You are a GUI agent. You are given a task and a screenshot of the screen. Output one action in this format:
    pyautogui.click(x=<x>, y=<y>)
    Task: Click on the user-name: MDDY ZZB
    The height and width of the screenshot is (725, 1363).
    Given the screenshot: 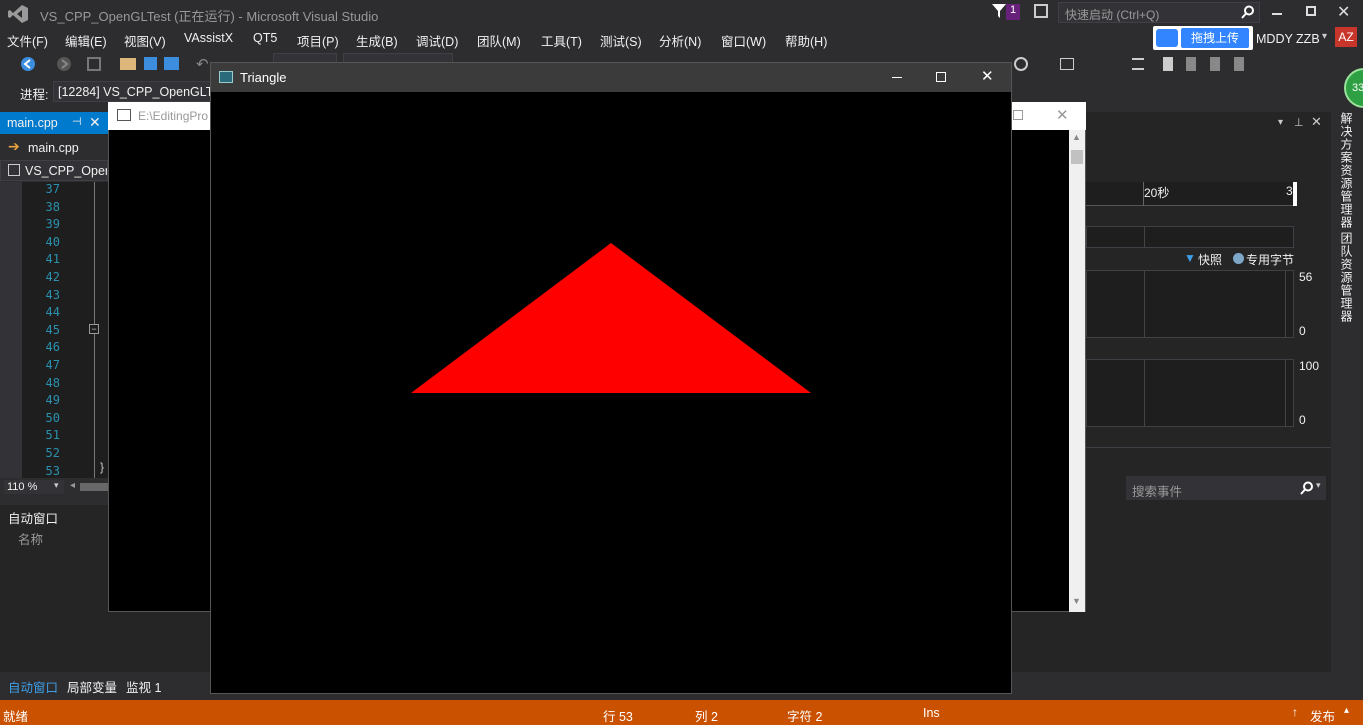 What is the action you would take?
    pyautogui.click(x=1288, y=39)
    